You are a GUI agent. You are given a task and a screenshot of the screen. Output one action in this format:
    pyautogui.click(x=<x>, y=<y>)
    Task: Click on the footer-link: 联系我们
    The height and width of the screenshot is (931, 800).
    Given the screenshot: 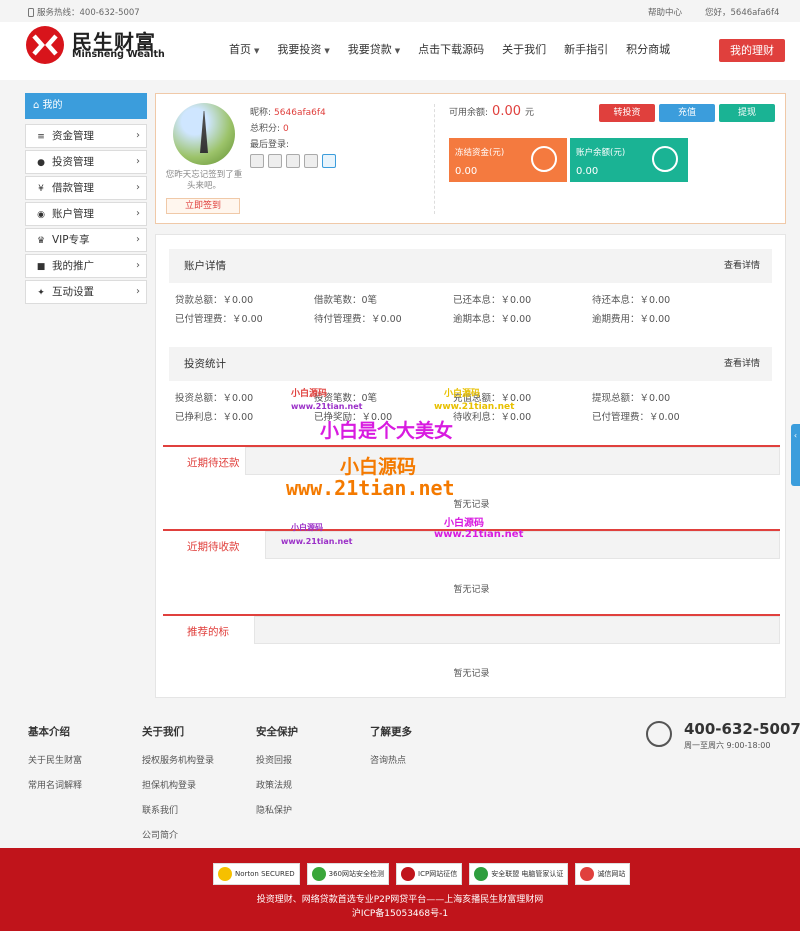 What is the action you would take?
    pyautogui.click(x=178, y=809)
    